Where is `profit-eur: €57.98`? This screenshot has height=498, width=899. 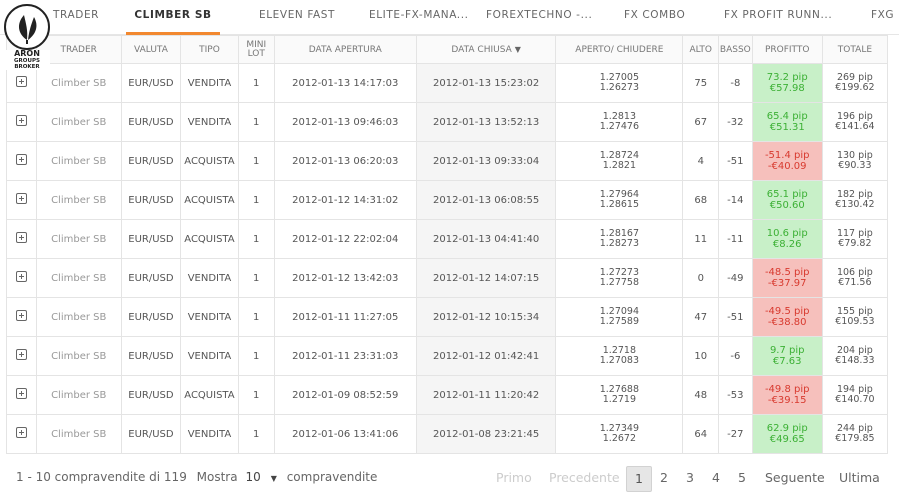
profit-eur: €57.98 is located at coordinates (787, 88).